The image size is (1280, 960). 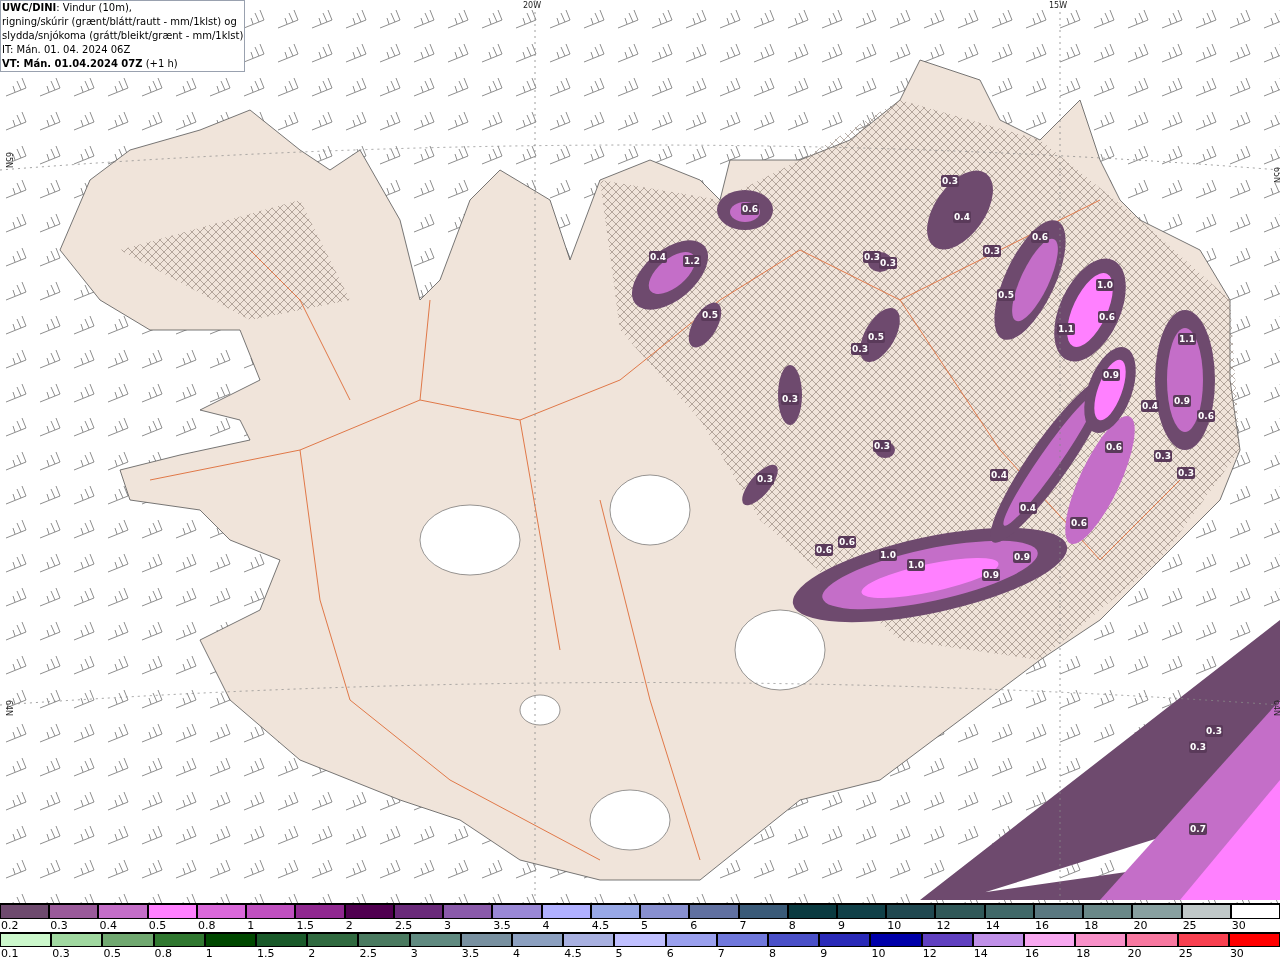 What do you see at coordinates (107, 925) in the screenshot?
I see `legend-label: 0.4` at bounding box center [107, 925].